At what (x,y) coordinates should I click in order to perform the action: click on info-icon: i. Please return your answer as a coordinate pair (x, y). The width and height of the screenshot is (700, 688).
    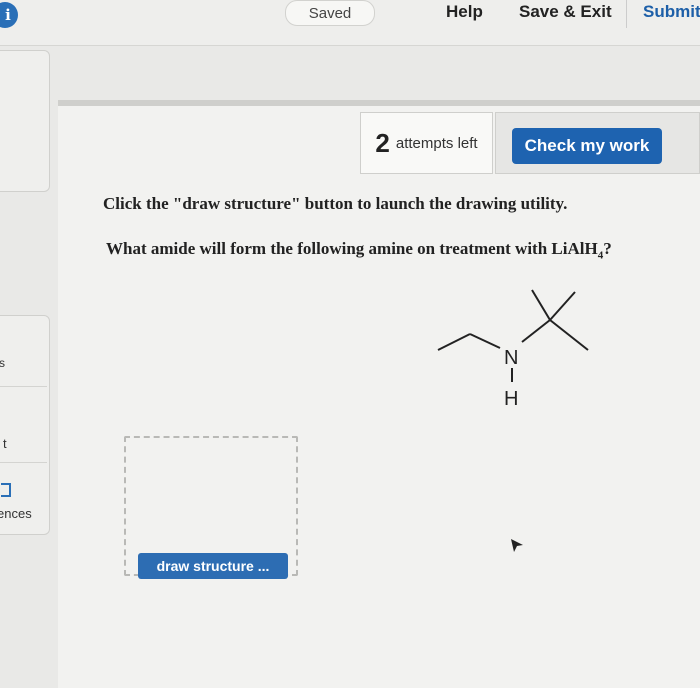
    Looking at the image, I should click on (9, 15).